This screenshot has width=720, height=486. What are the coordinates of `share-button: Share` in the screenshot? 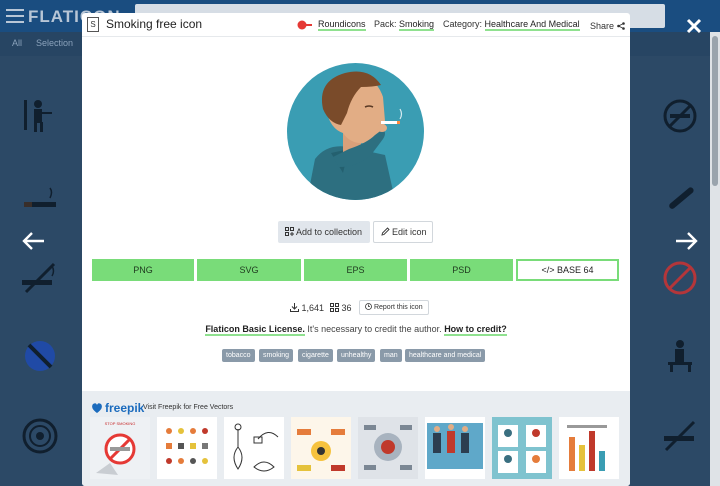 It's located at (607, 26).